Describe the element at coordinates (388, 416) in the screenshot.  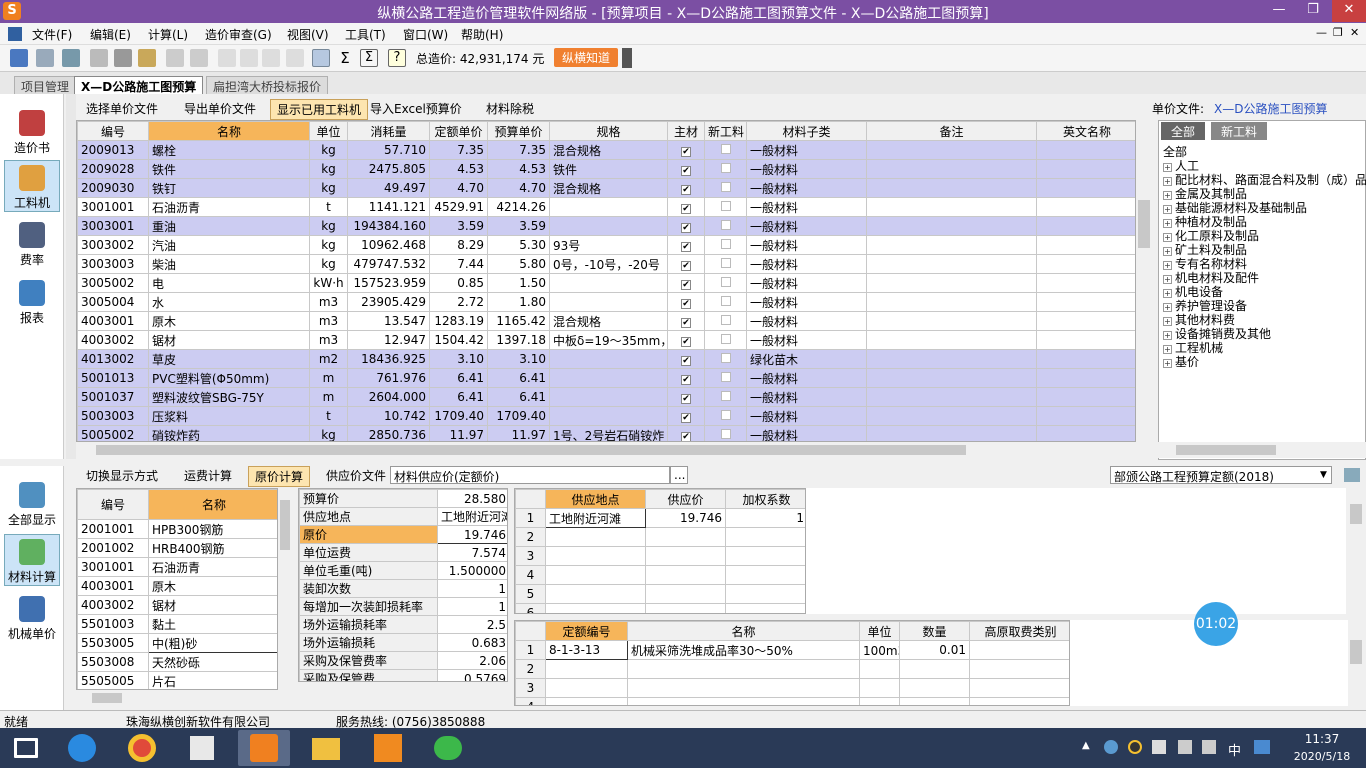
I see `cell-qty: 10.742` at that location.